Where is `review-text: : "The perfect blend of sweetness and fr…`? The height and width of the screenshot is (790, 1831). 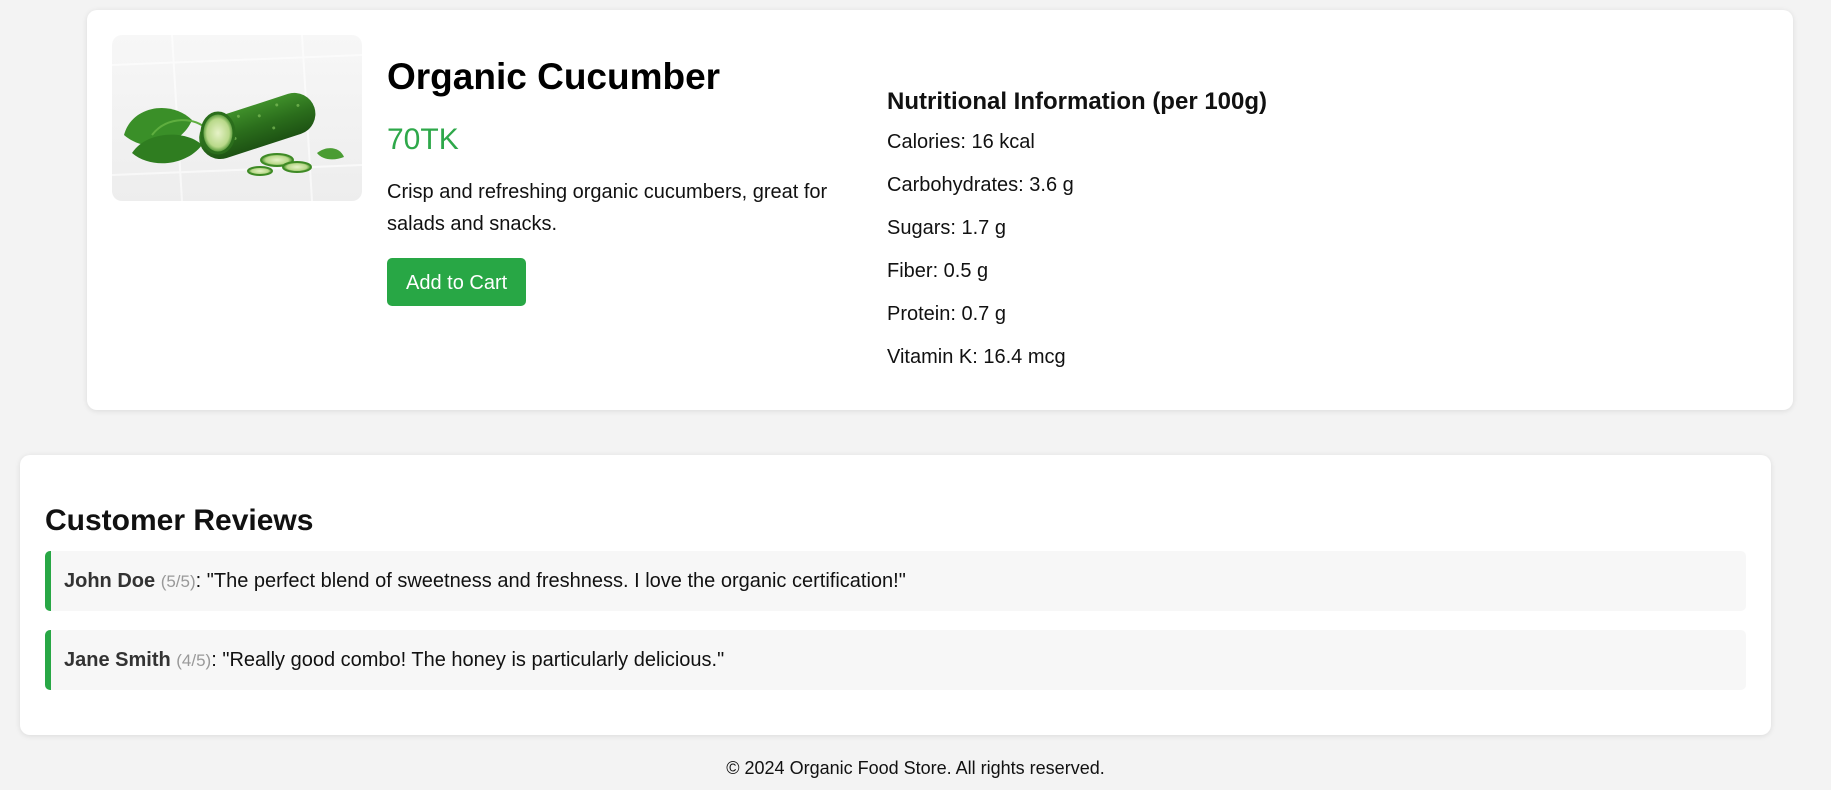 review-text: : "The perfect blend of sweetness and fr… is located at coordinates (550, 581).